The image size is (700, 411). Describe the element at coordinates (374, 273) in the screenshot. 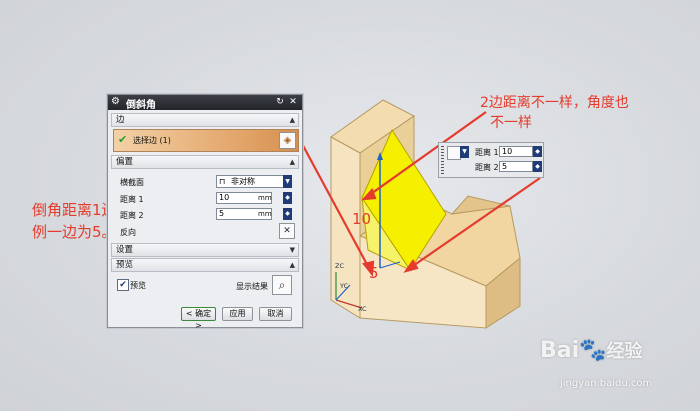

I see `label-5: 5` at that location.